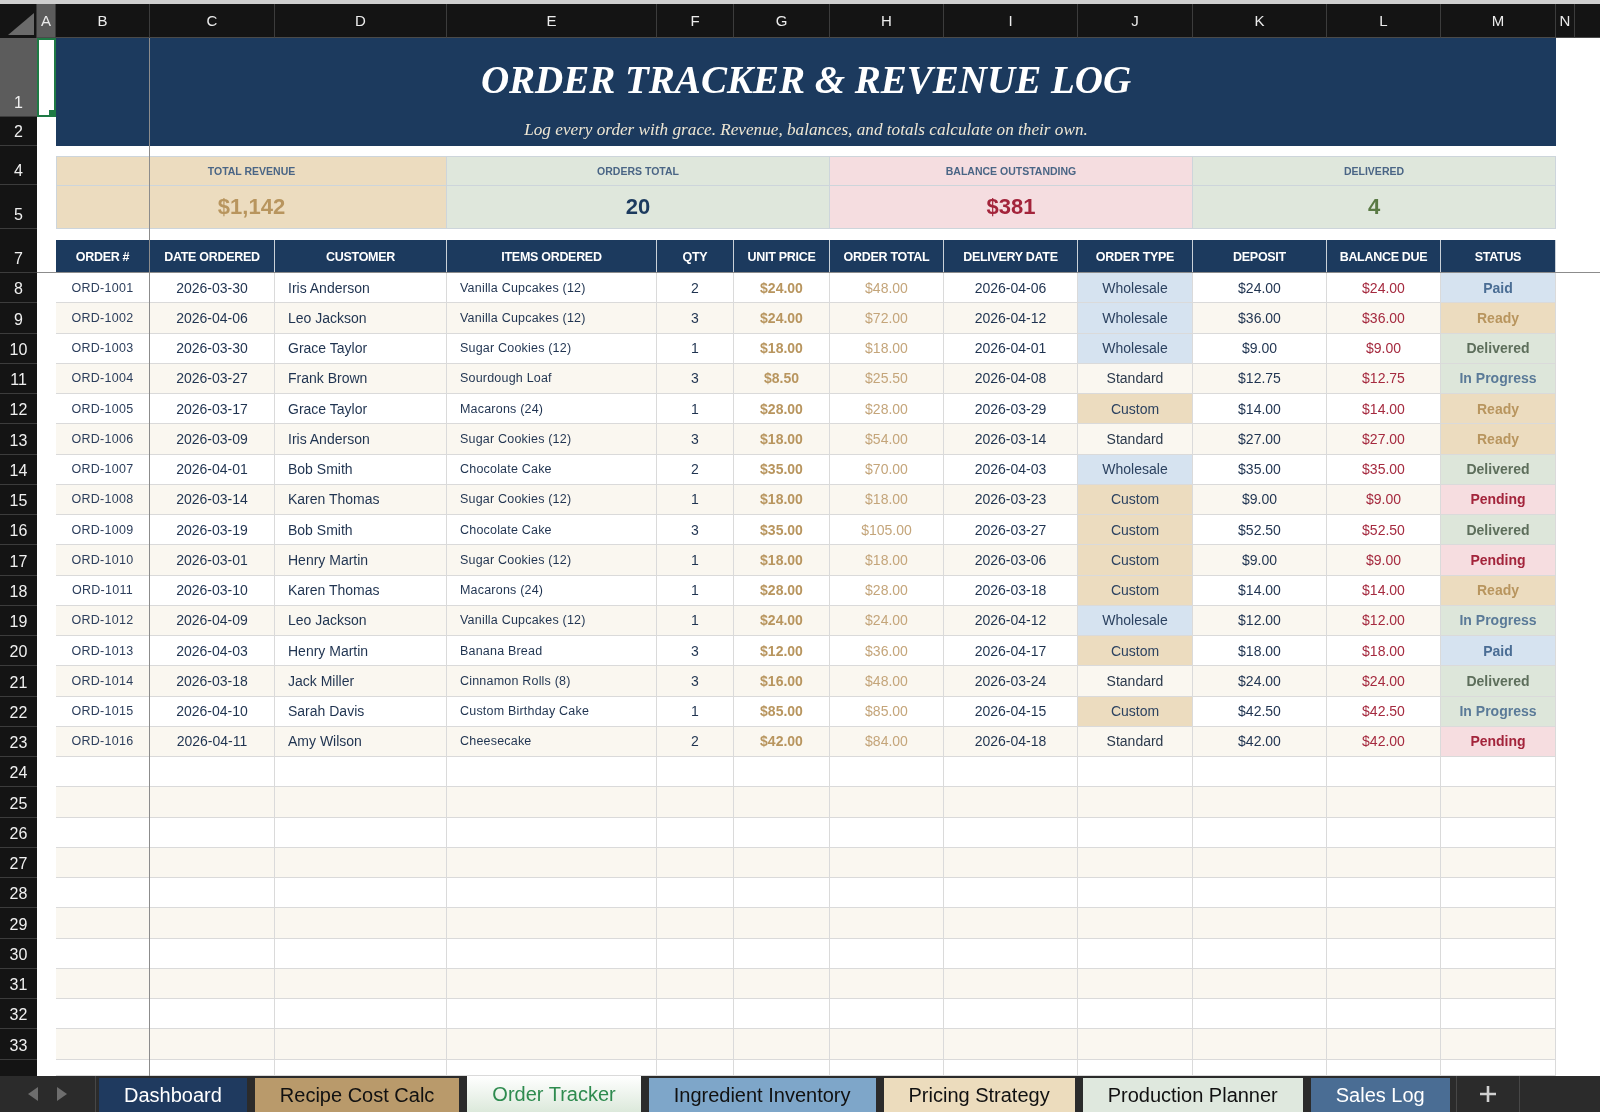 The width and height of the screenshot is (1600, 1112). Describe the element at coordinates (361, 711) in the screenshot. I see `table-cell: Sarah Davis` at that location.